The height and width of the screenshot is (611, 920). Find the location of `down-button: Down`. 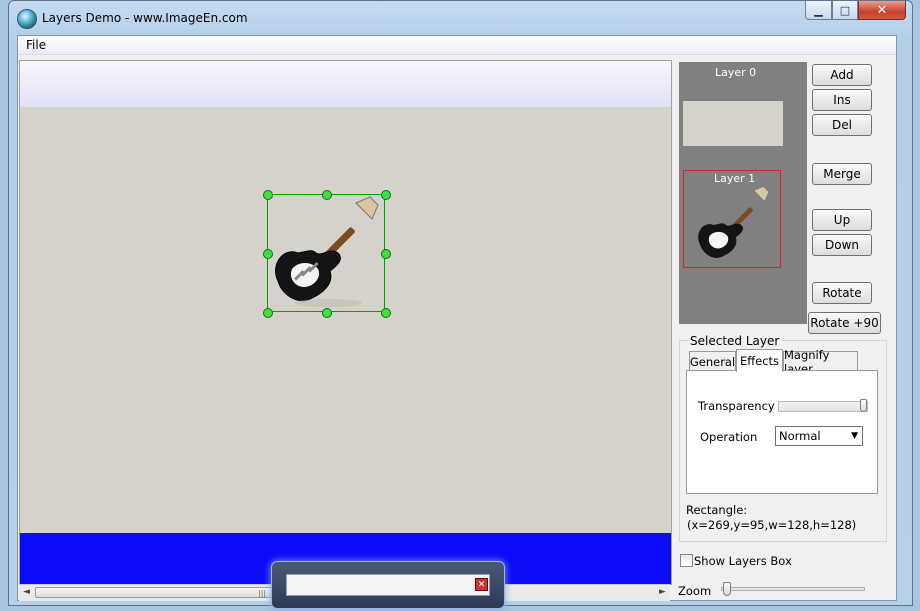

down-button: Down is located at coordinates (842, 245).